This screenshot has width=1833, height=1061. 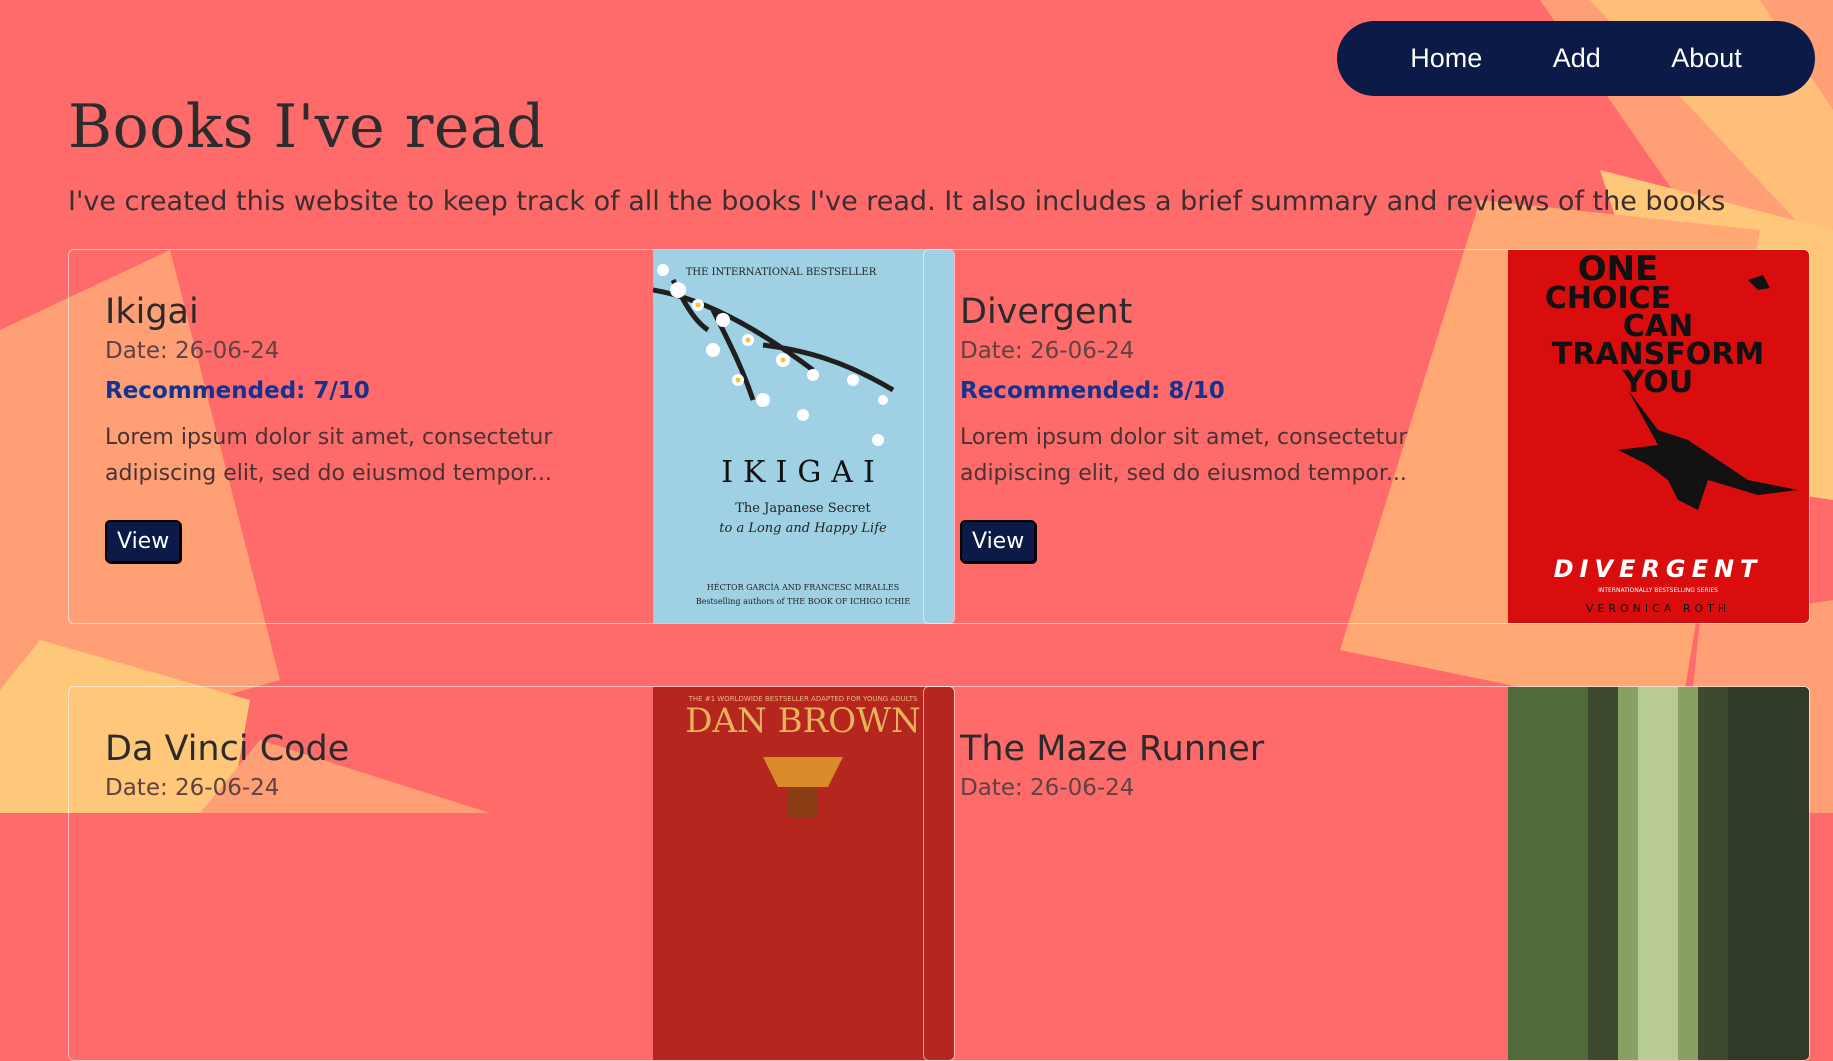 What do you see at coordinates (1658, 590) in the screenshot?
I see `cover-series: INTERNATIONALLY BESTSELLING SERIES` at bounding box center [1658, 590].